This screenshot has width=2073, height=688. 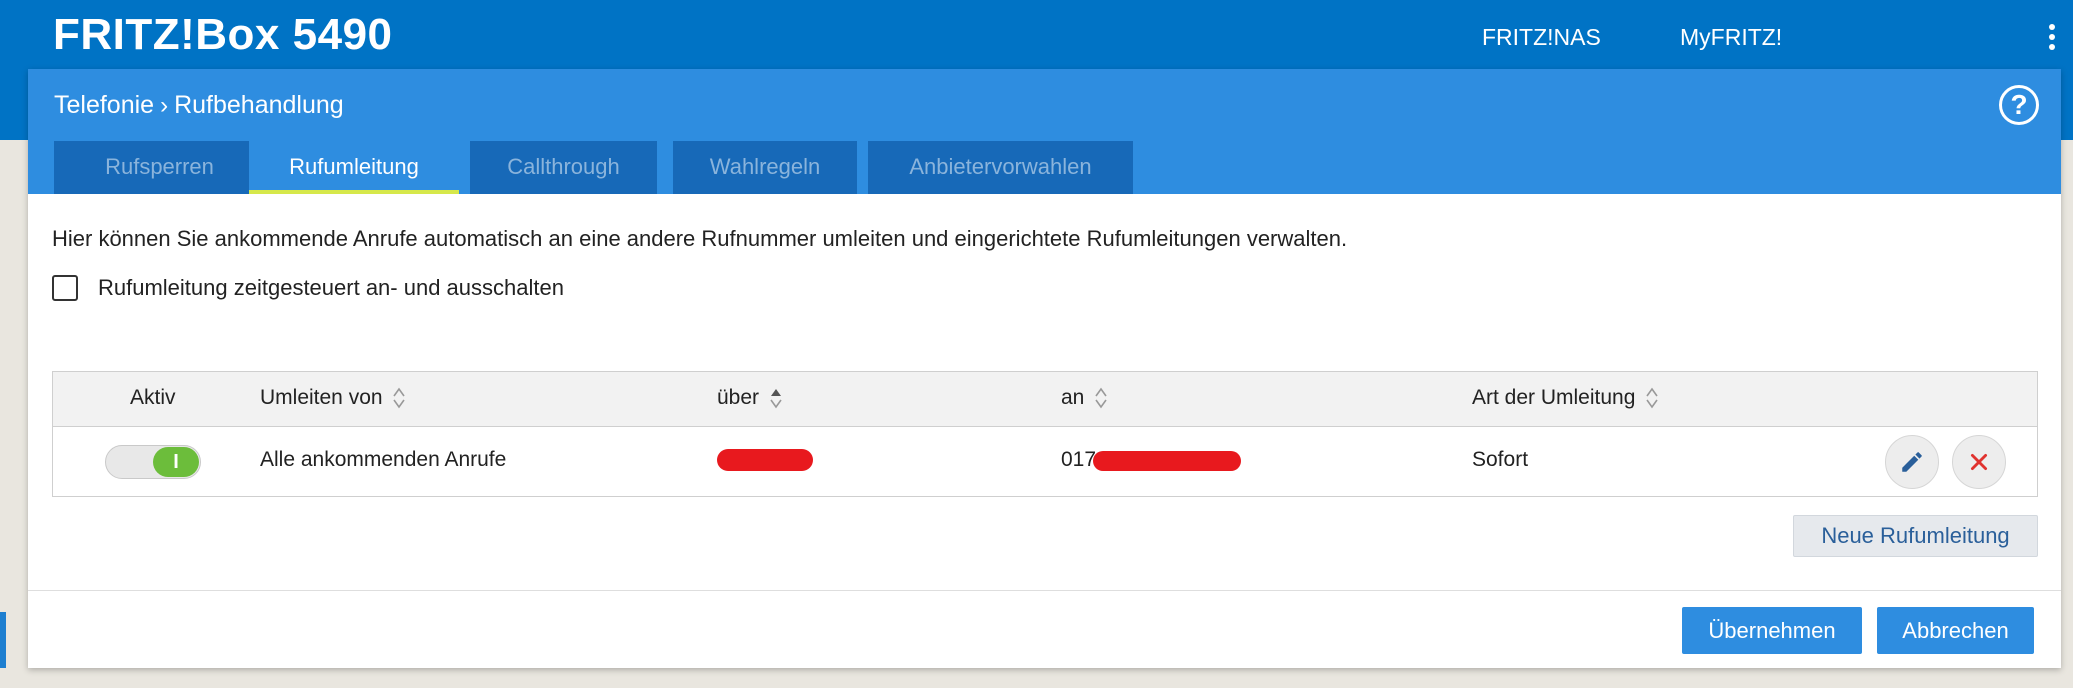 What do you see at coordinates (1044, 590) in the screenshot?
I see `footer-divider` at bounding box center [1044, 590].